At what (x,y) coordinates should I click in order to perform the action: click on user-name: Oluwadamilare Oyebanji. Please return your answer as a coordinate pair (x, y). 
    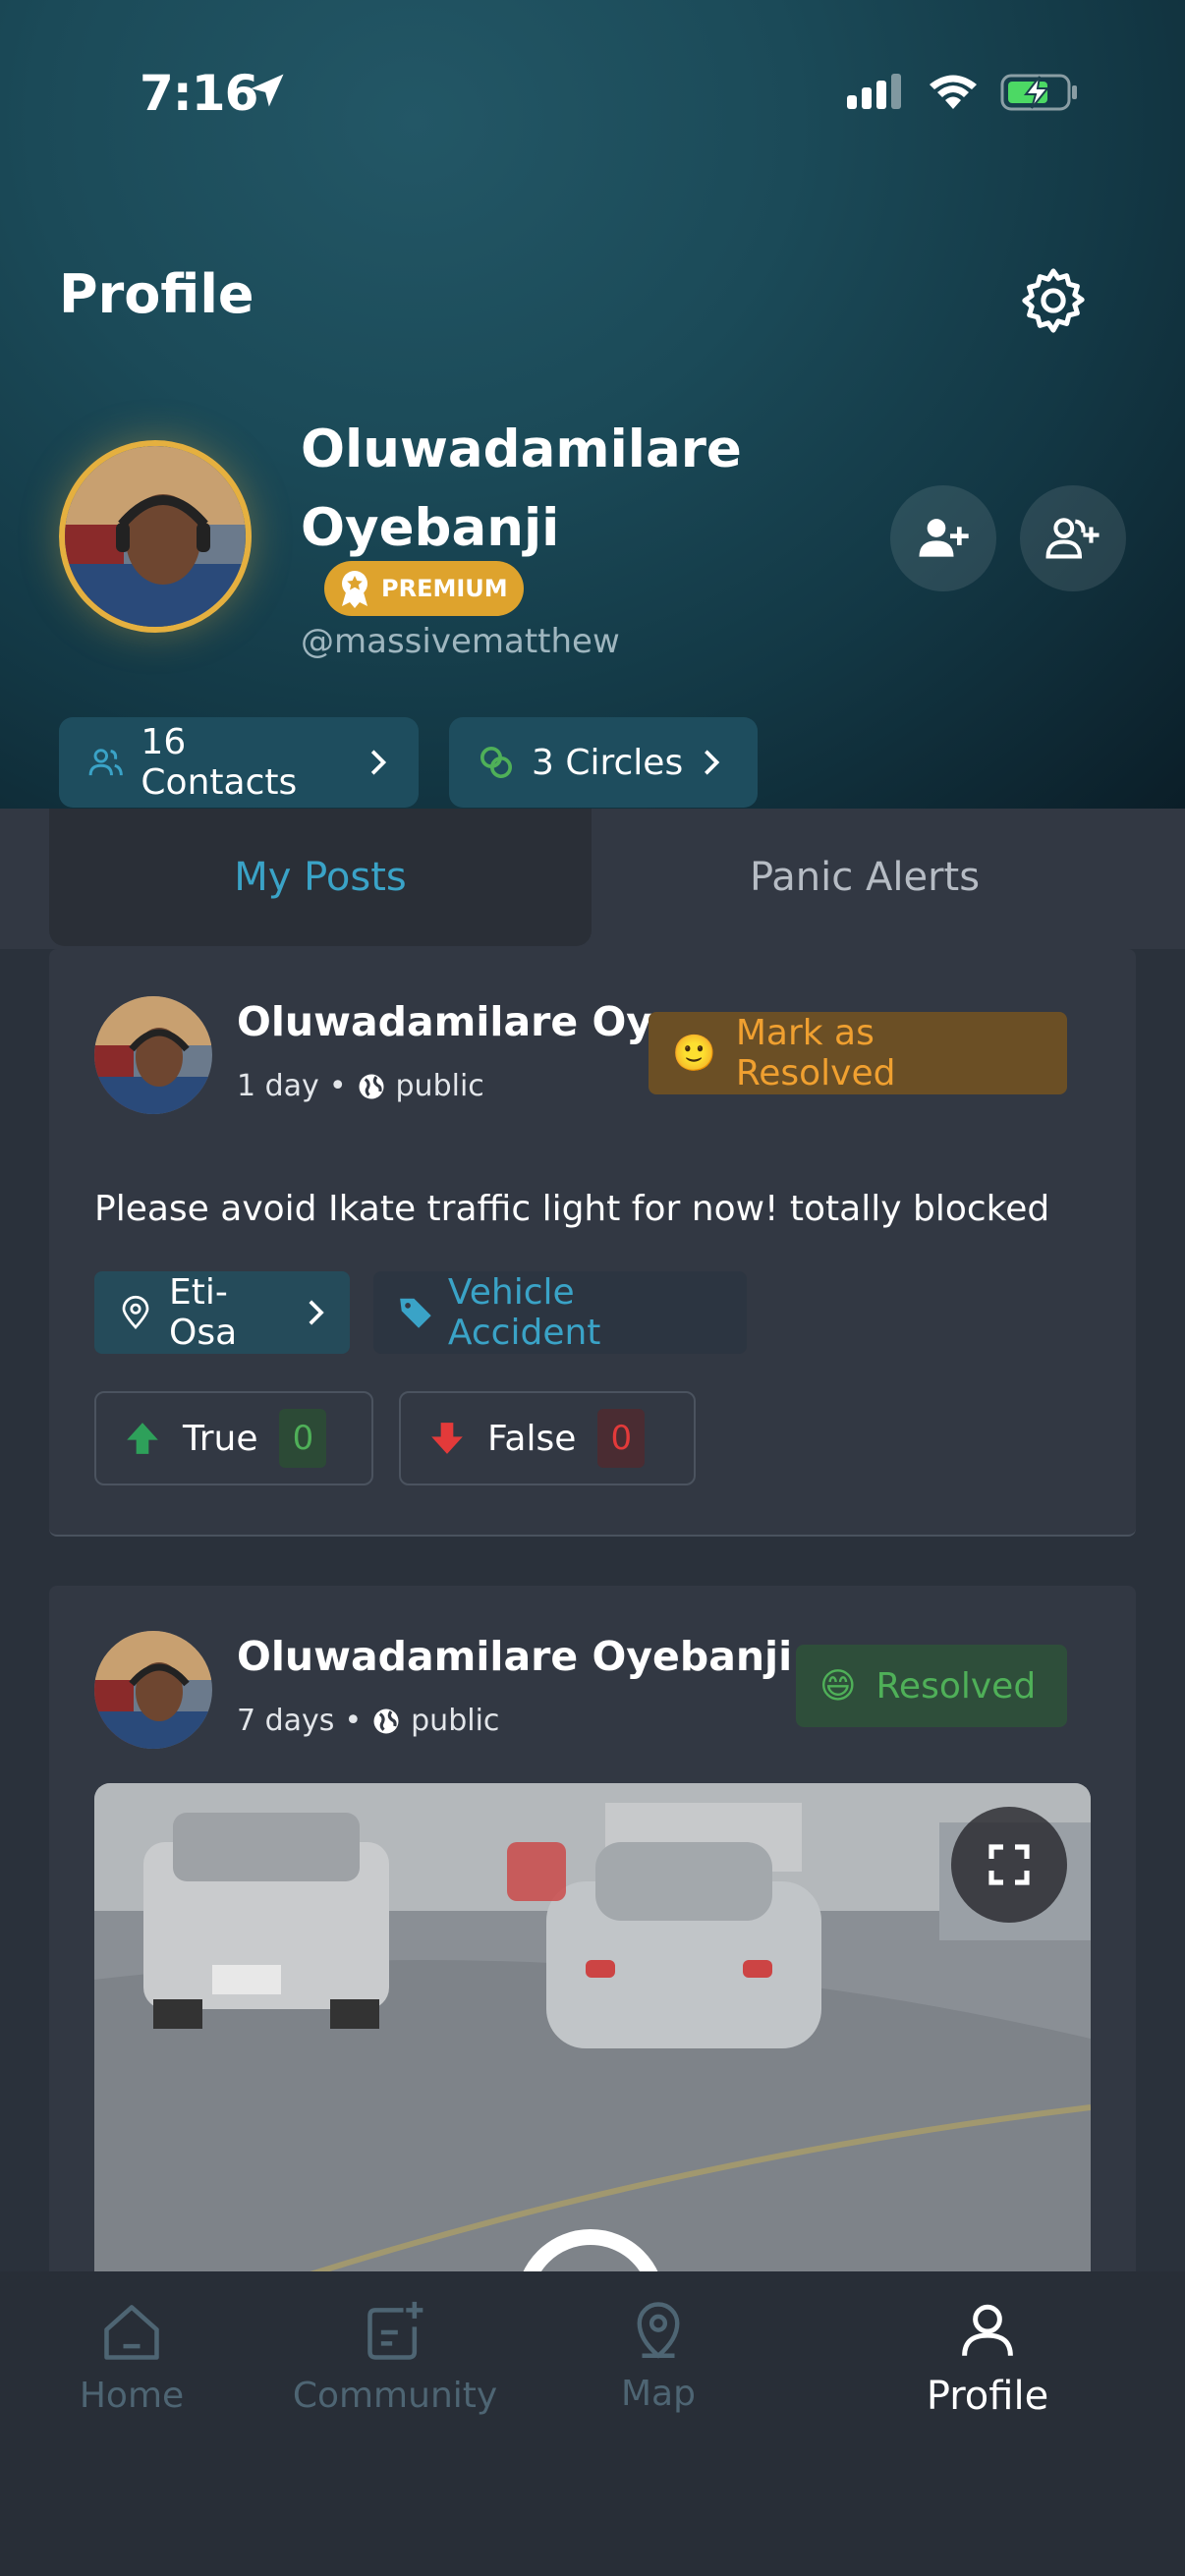
    Looking at the image, I should click on (521, 489).